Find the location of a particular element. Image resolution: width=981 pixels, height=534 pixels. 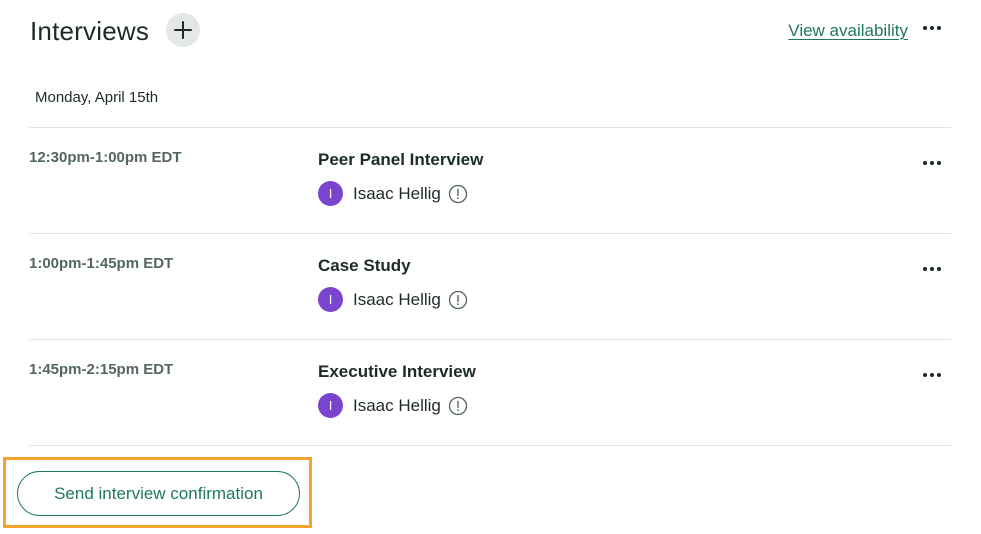

interview-time: 1:45pm-2:15pm EDT is located at coordinates (101, 369).